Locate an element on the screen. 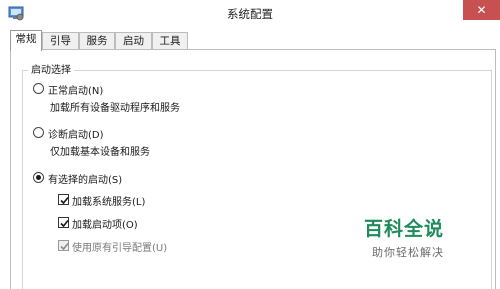  use-original-boot-config-label: 使用原有引导配置(U) is located at coordinates (120, 248).